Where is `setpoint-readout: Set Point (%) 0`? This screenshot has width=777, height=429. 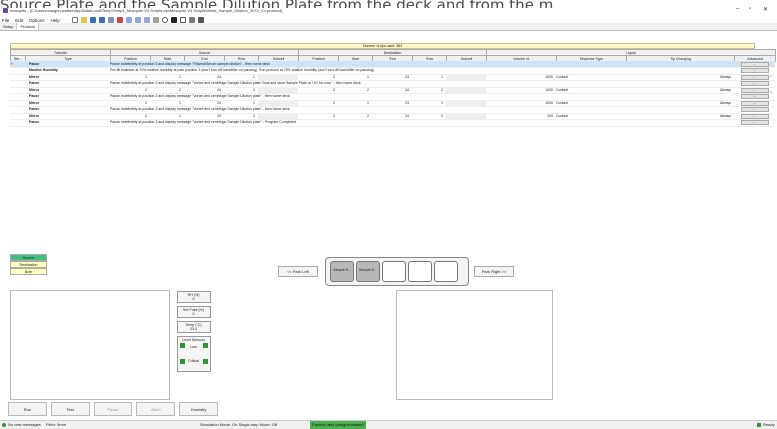 setpoint-readout: Set Point (%) 0 is located at coordinates (193, 312).